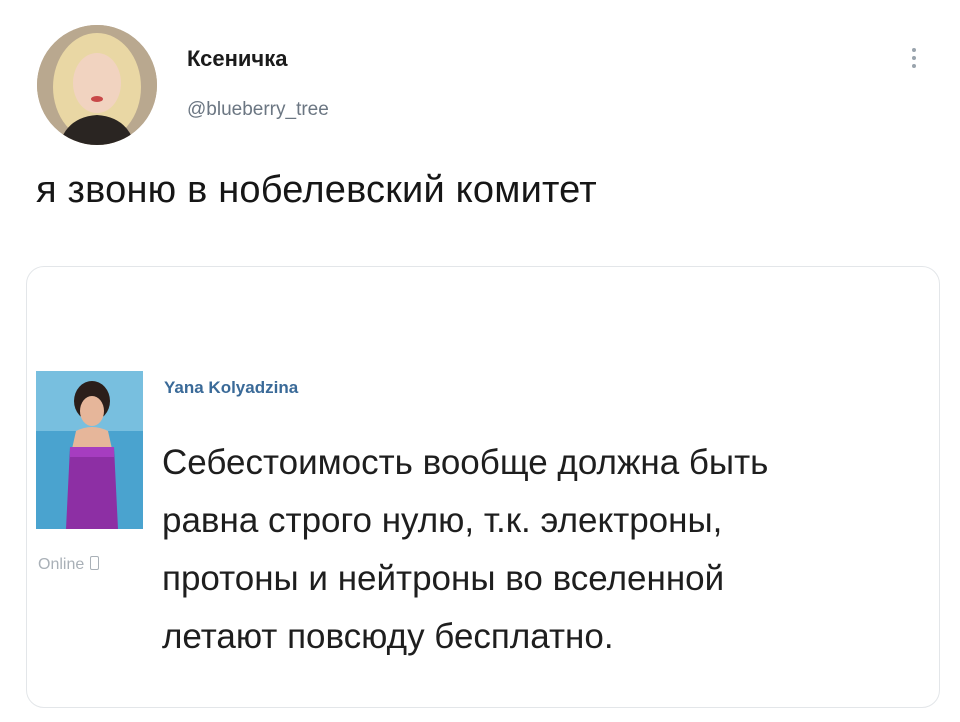 The height and width of the screenshot is (722, 960). What do you see at coordinates (61, 564) in the screenshot?
I see `online-status-label: Online` at bounding box center [61, 564].